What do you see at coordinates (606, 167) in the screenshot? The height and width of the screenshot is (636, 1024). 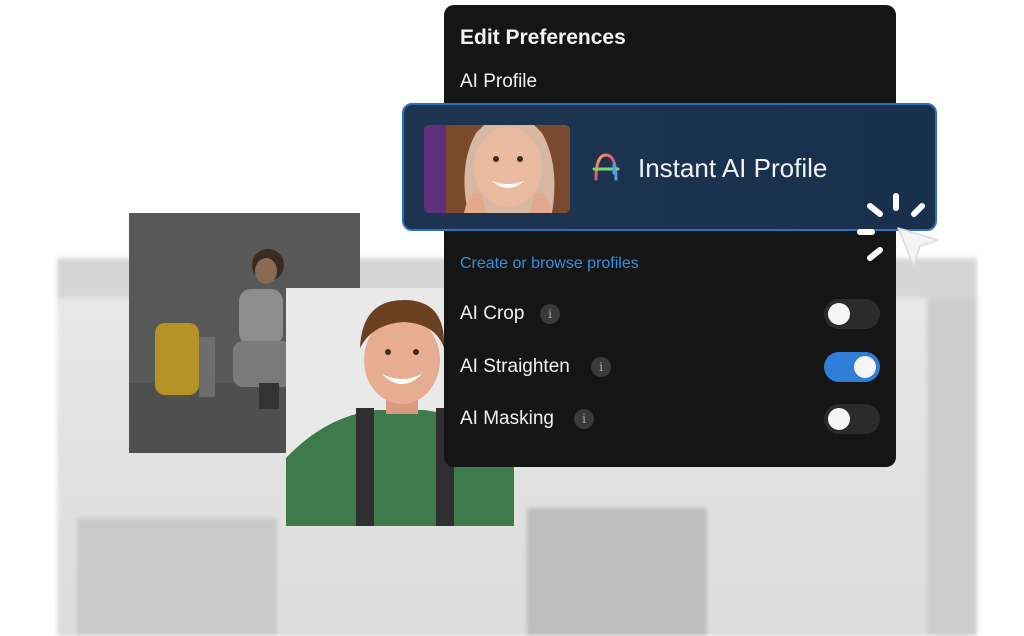 I see `ai-profile-logo-icon` at bounding box center [606, 167].